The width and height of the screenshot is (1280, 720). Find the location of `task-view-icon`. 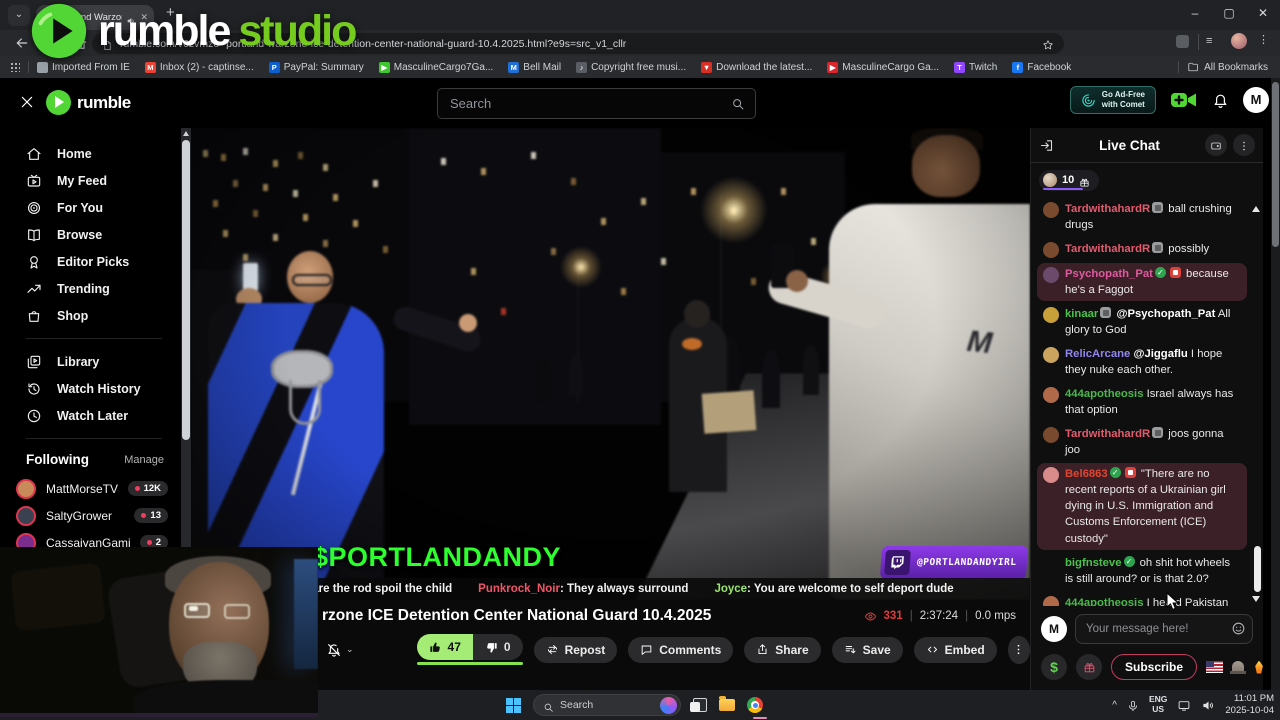

task-view-icon is located at coordinates (698, 705).